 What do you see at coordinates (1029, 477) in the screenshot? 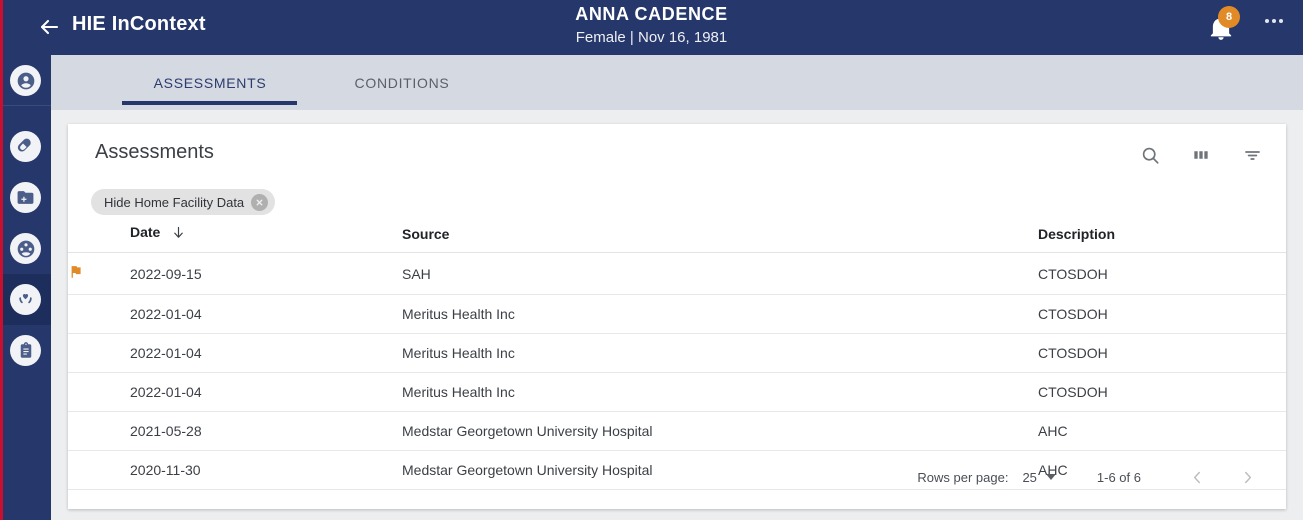
I see `rows-per-page-value: 25` at bounding box center [1029, 477].